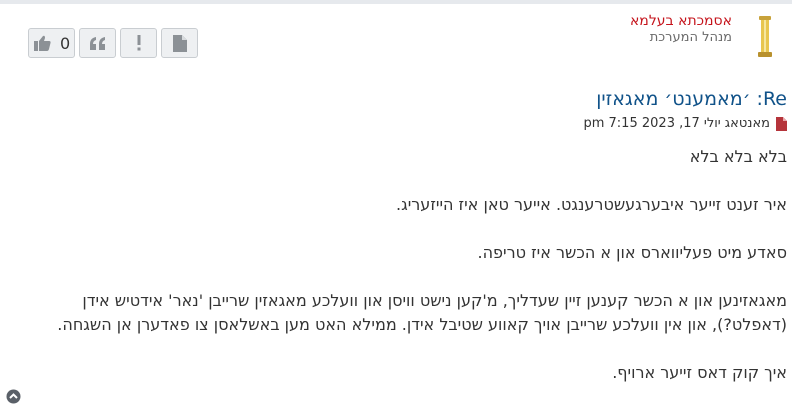  I want to click on author-rank: מנהל המערכת, so click(690, 37).